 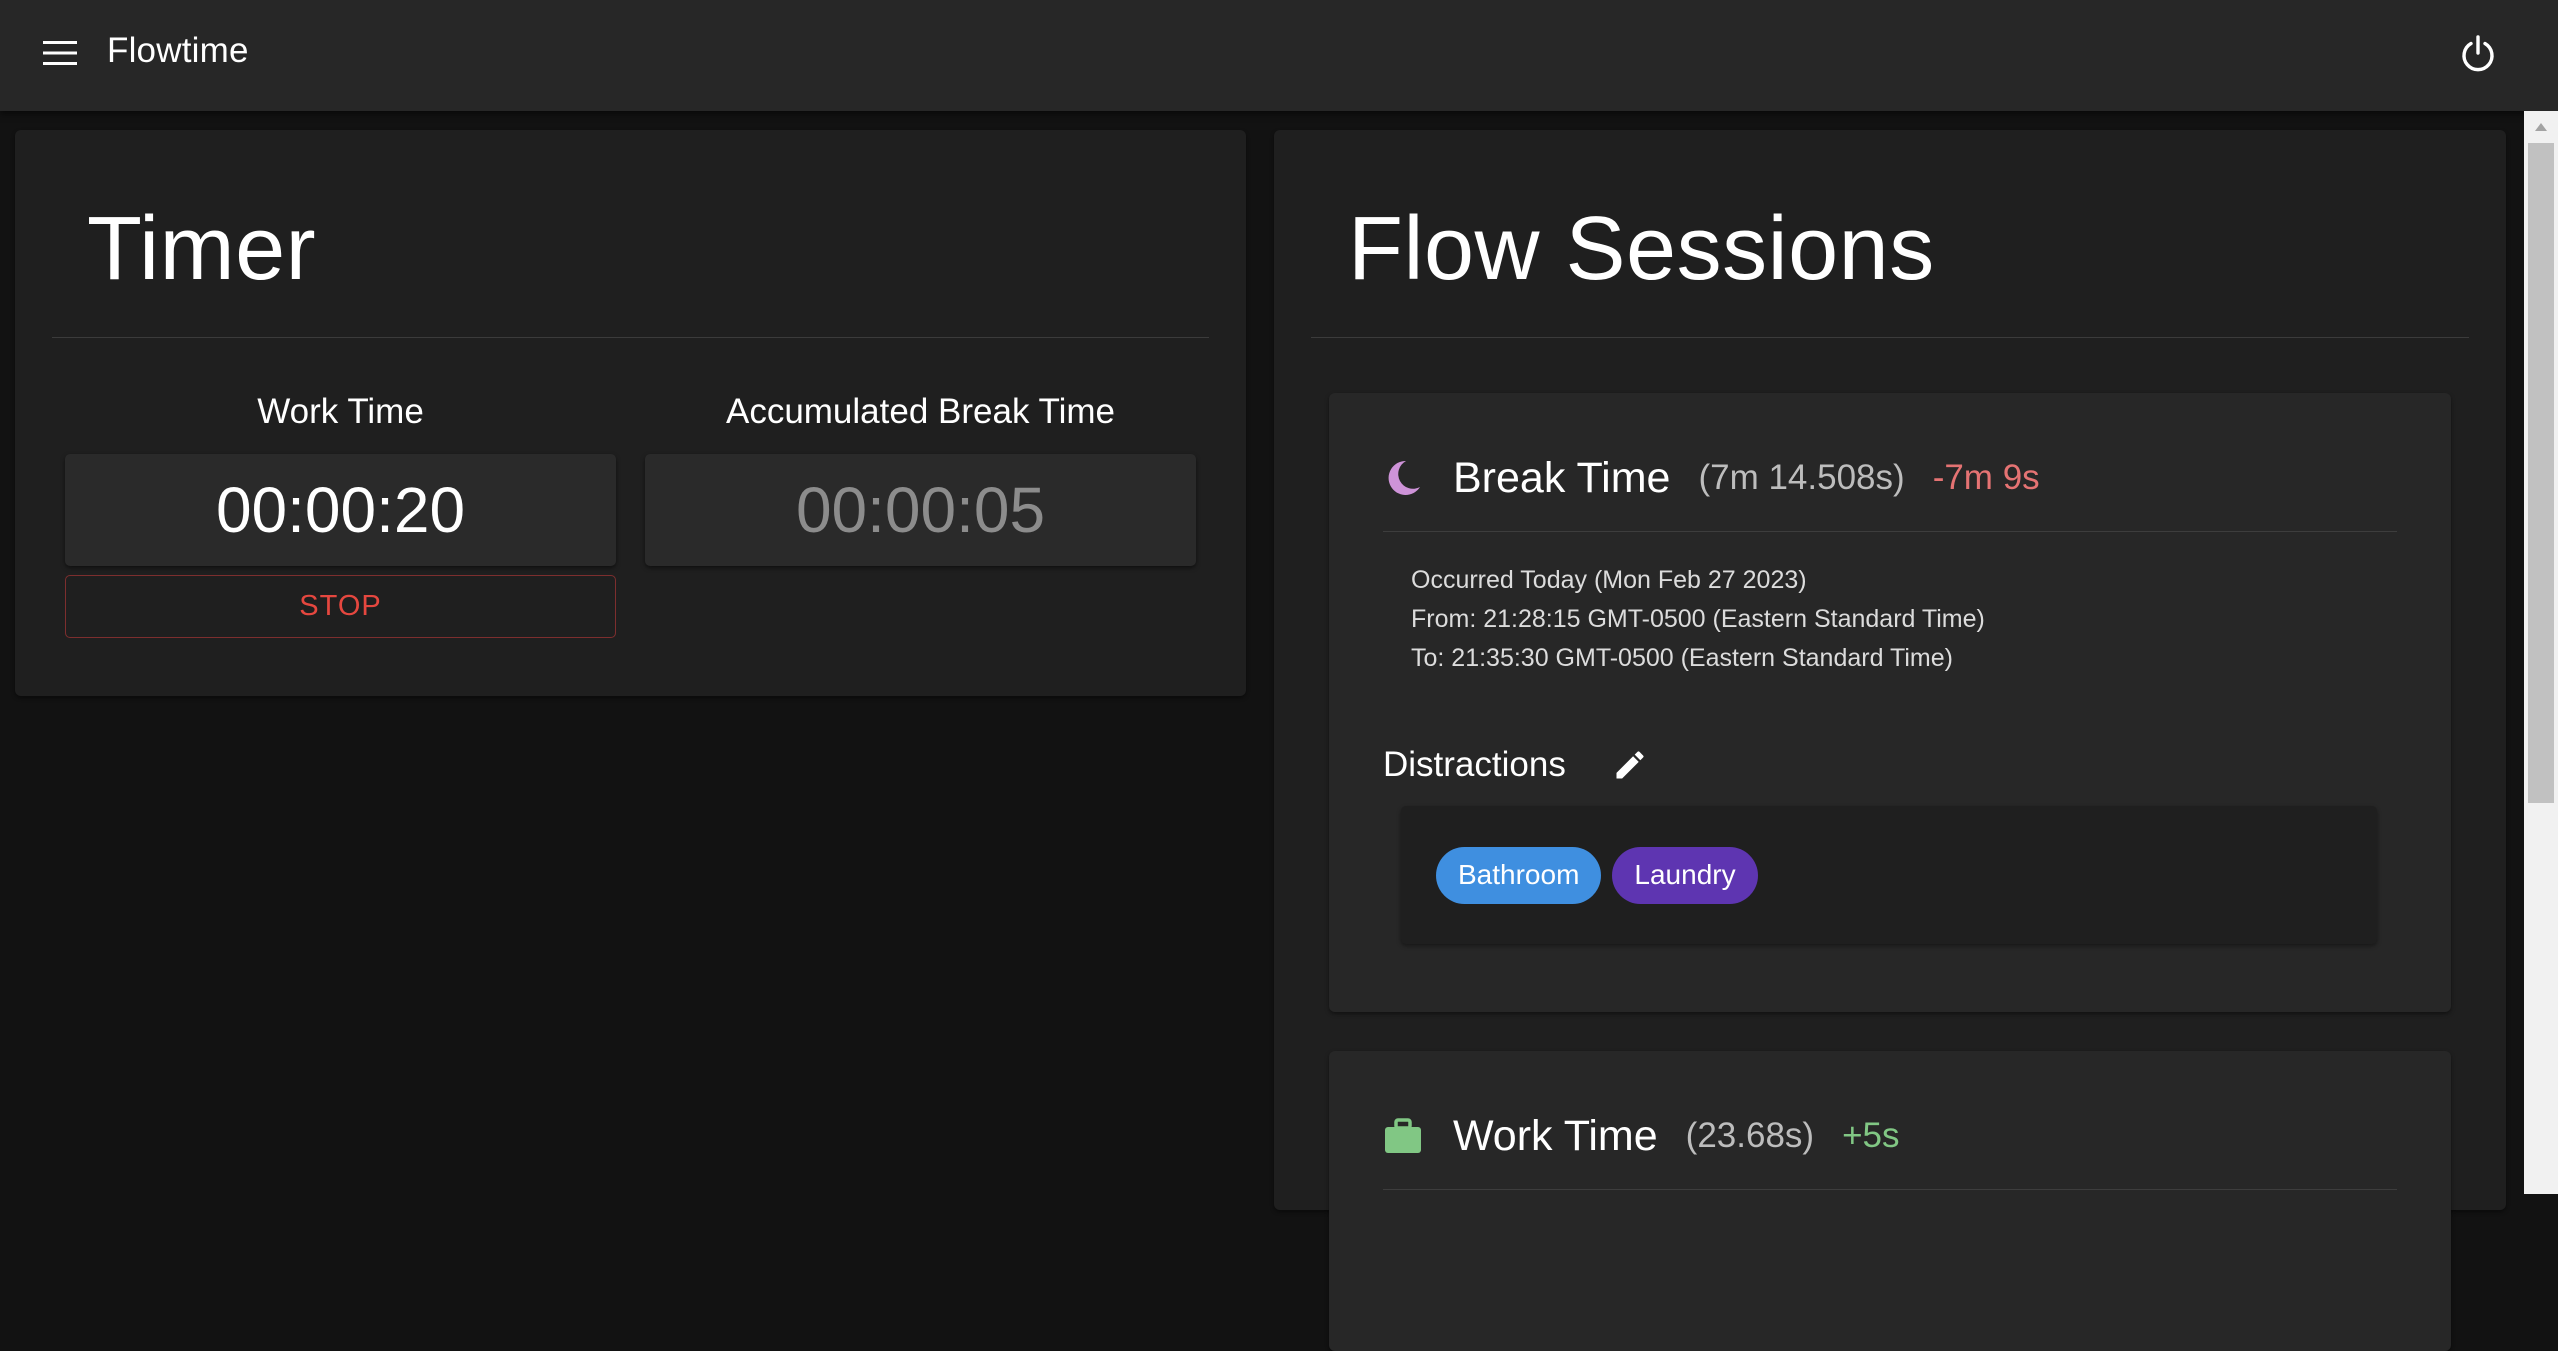 What do you see at coordinates (2541, 473) in the screenshot?
I see `scroll-thumb` at bounding box center [2541, 473].